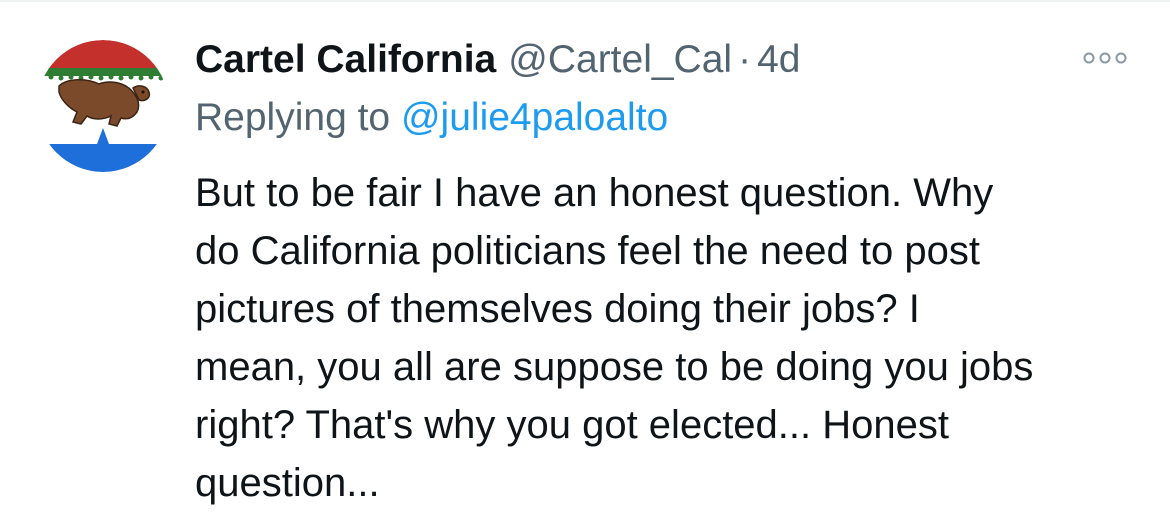 Image resolution: width=1170 pixels, height=527 pixels. Describe the element at coordinates (585, 1) in the screenshot. I see `top-divider` at that location.